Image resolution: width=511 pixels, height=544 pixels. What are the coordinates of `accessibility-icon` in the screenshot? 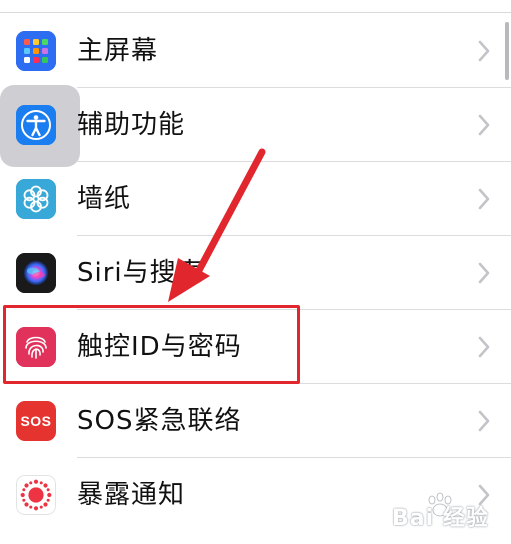 It's located at (36, 125).